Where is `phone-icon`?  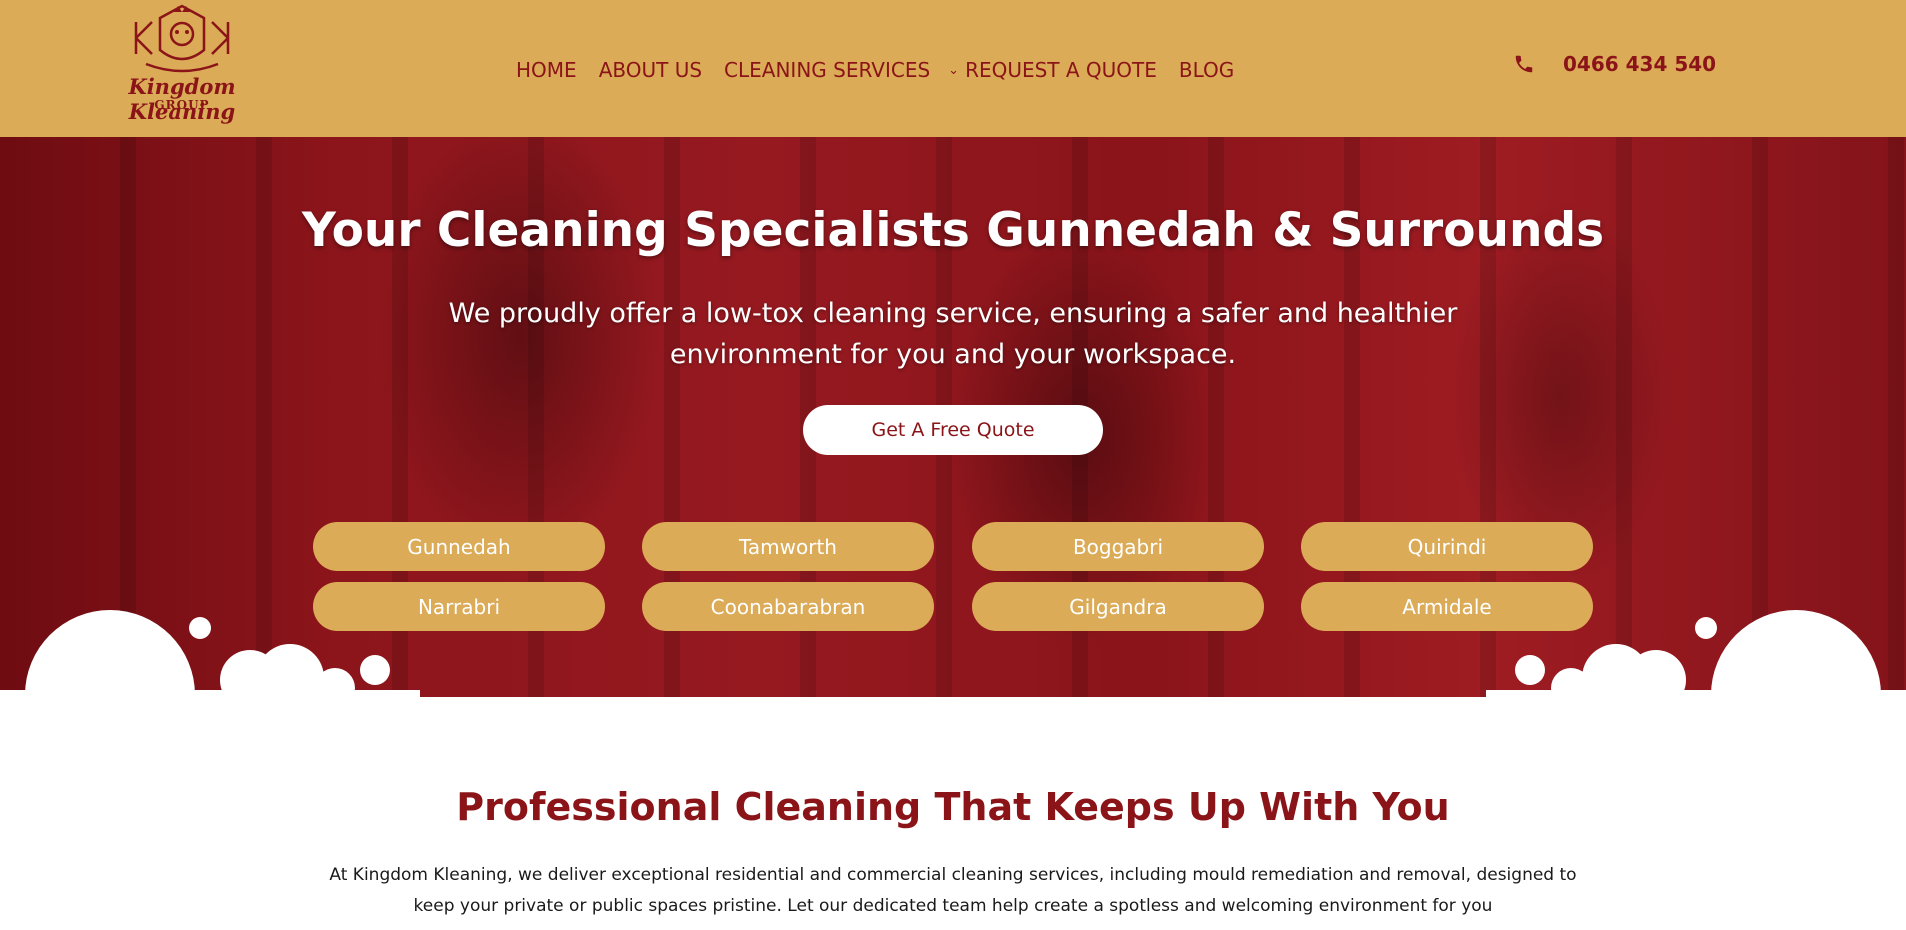
phone-icon is located at coordinates (1524, 64).